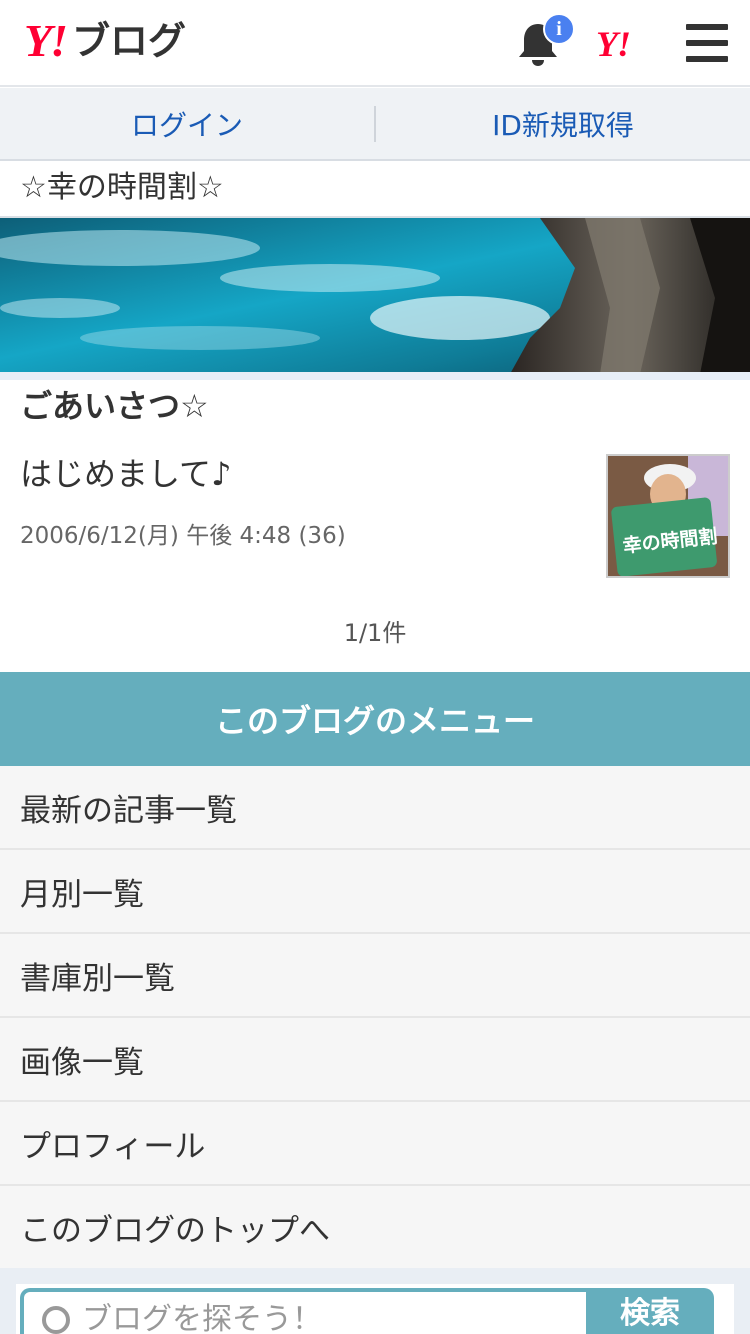 This screenshot has width=750, height=1334. What do you see at coordinates (375, 719) in the screenshot?
I see `blog-menu-header: このブログのメニュー` at bounding box center [375, 719].